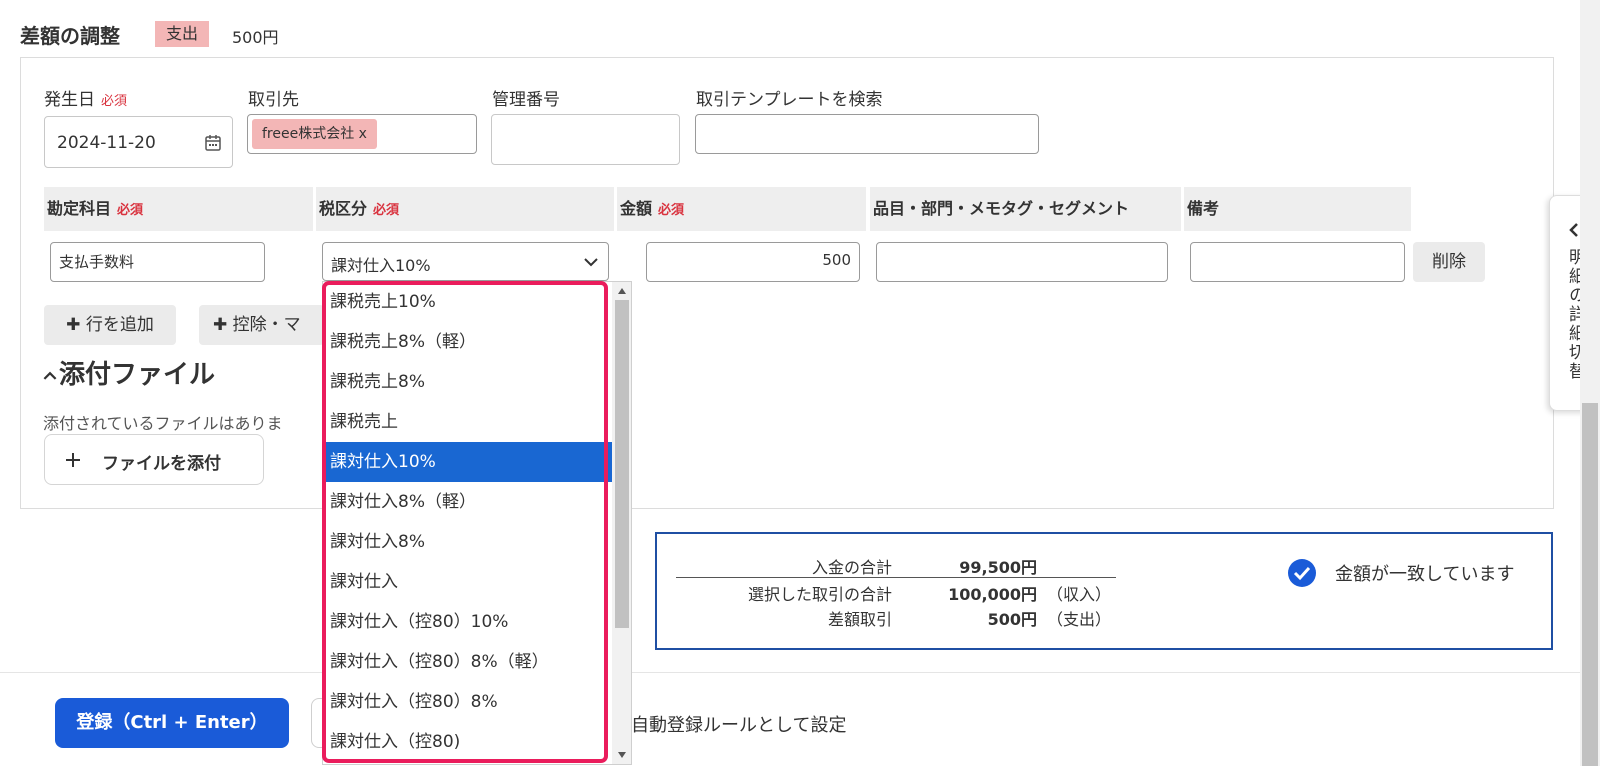 This screenshot has width=1600, height=766. What do you see at coordinates (1022, 262) in the screenshot?
I see `items-input` at bounding box center [1022, 262].